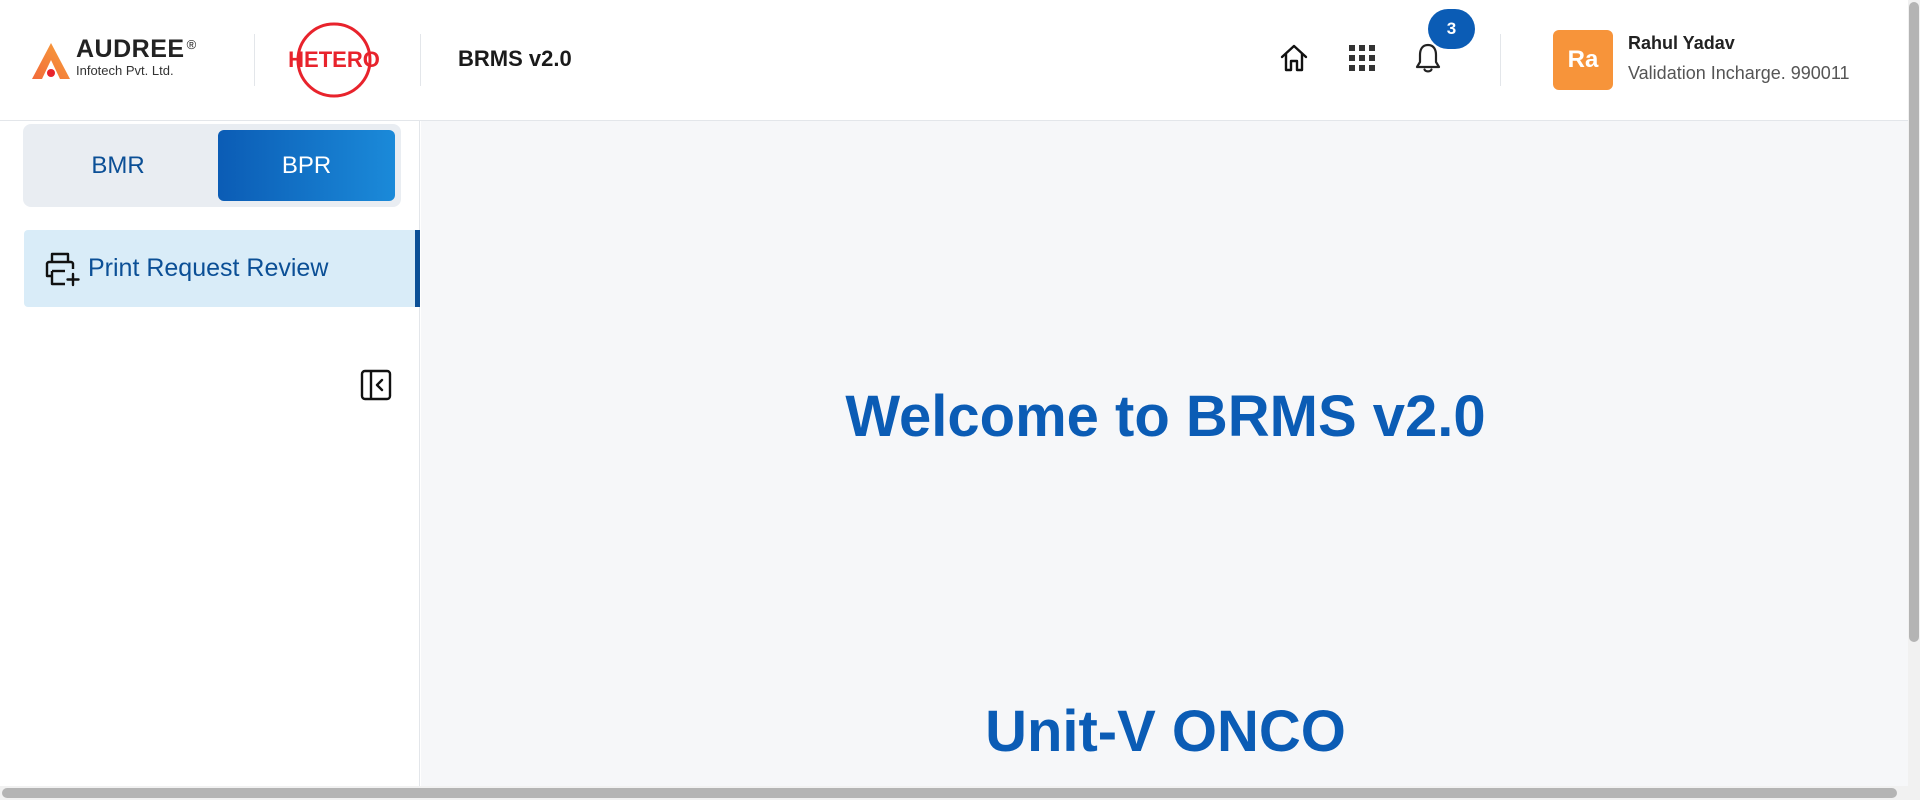  I want to click on record-type-switch: BMR BPR, so click(212, 165).